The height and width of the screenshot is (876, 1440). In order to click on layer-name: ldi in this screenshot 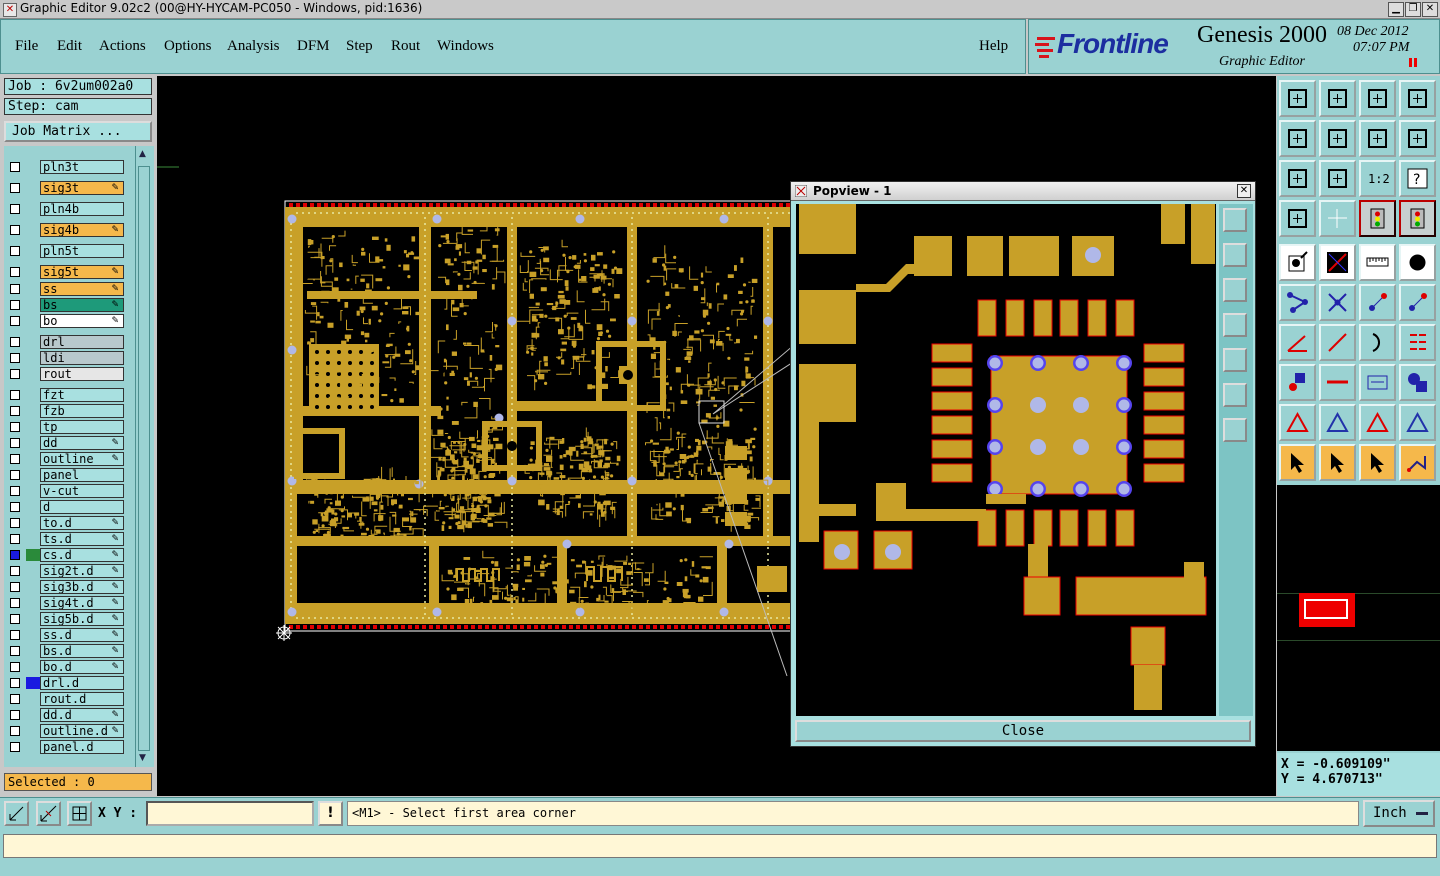, I will do `click(82, 358)`.